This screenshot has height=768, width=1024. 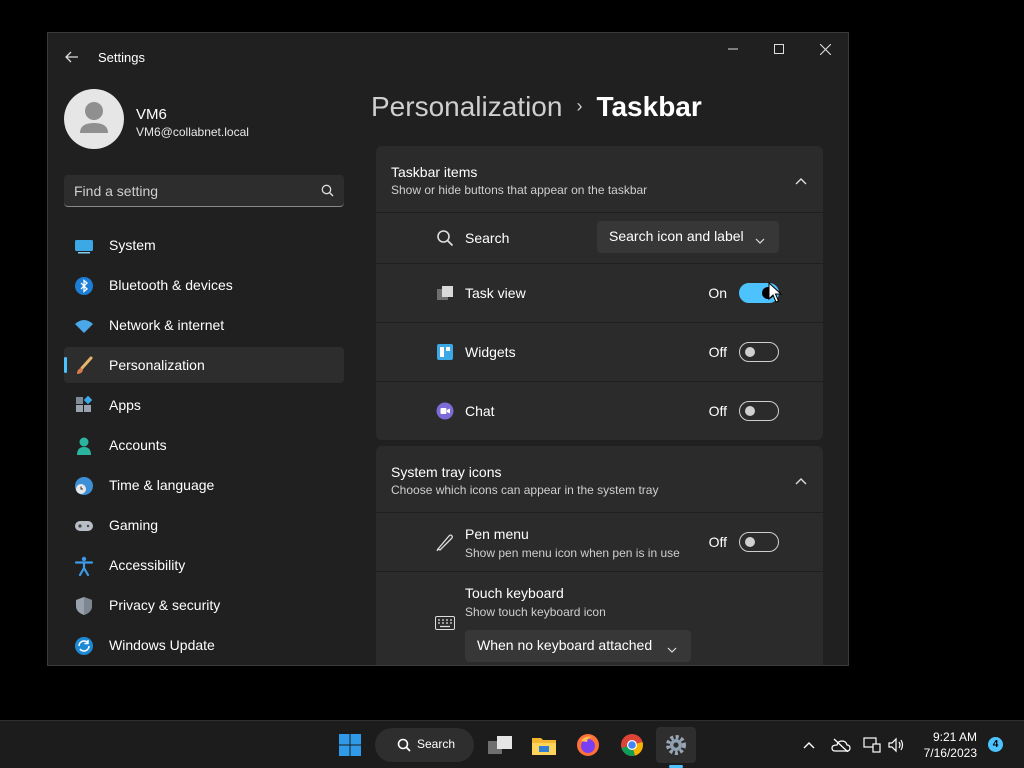 I want to click on row-label: Widgets, so click(x=490, y=352).